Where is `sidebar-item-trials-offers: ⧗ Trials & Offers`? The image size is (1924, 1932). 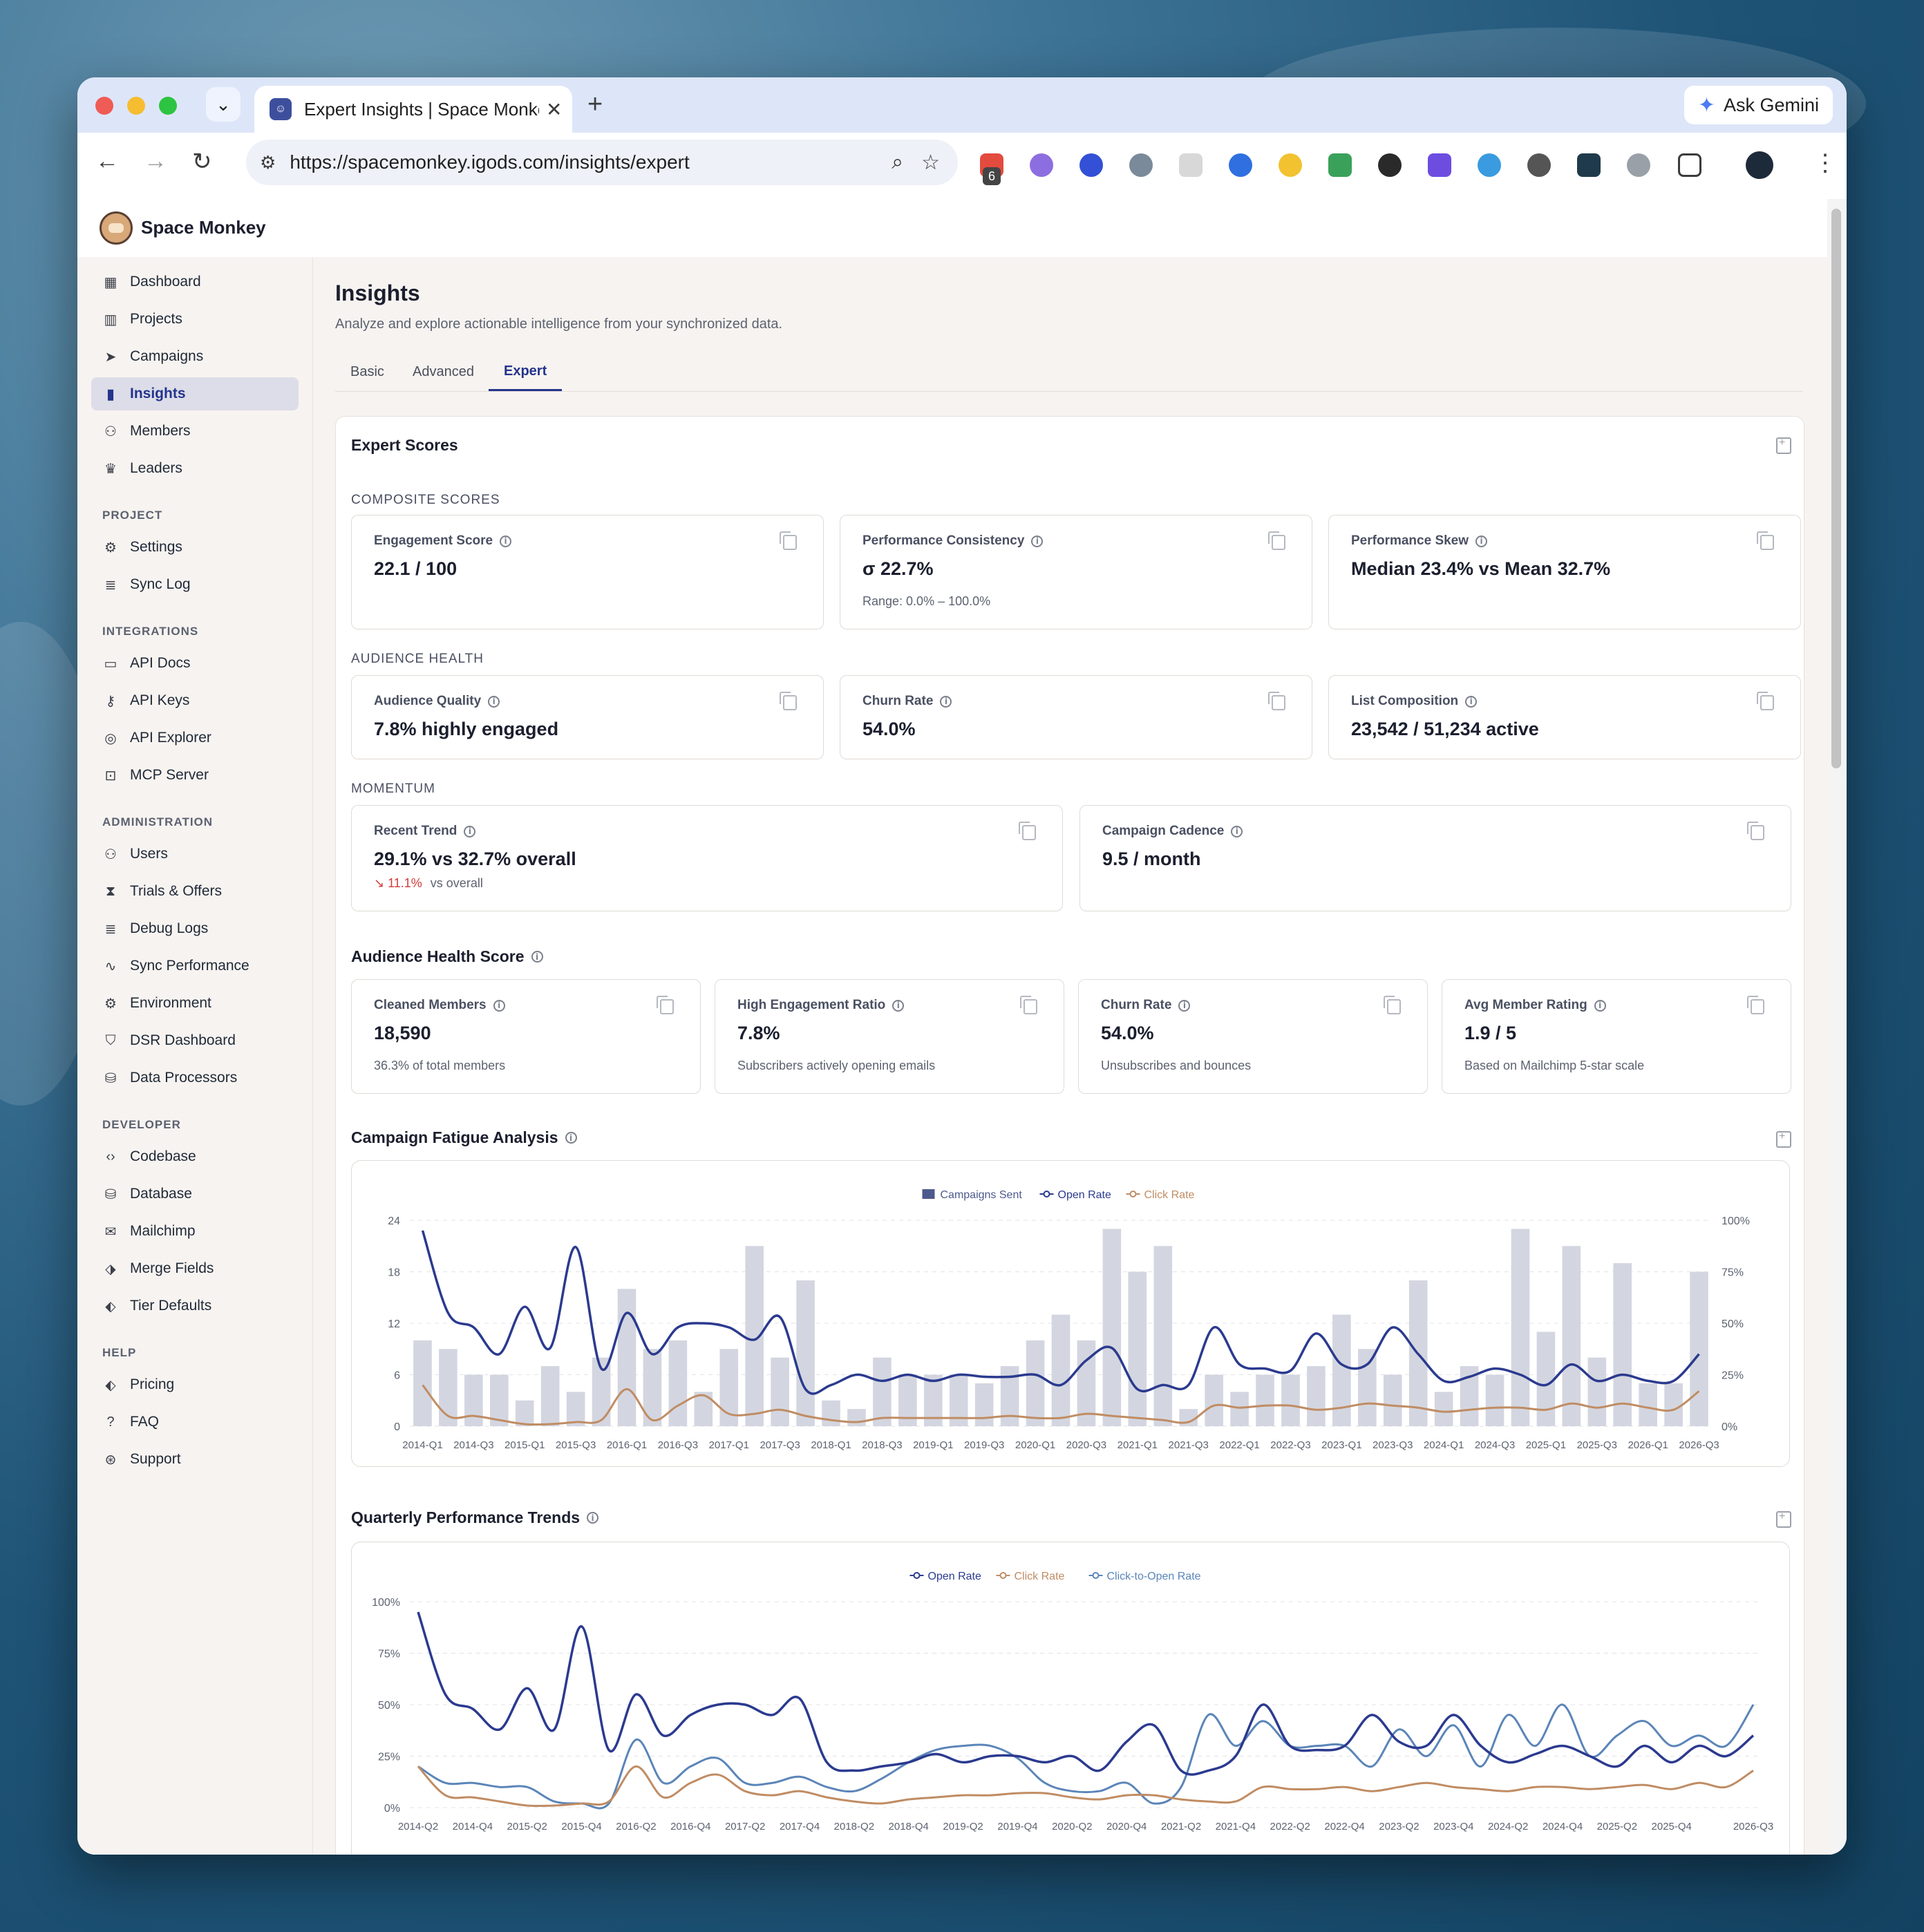
sidebar-item-trials-offers: ⧗ Trials & Offers is located at coordinates (195, 891).